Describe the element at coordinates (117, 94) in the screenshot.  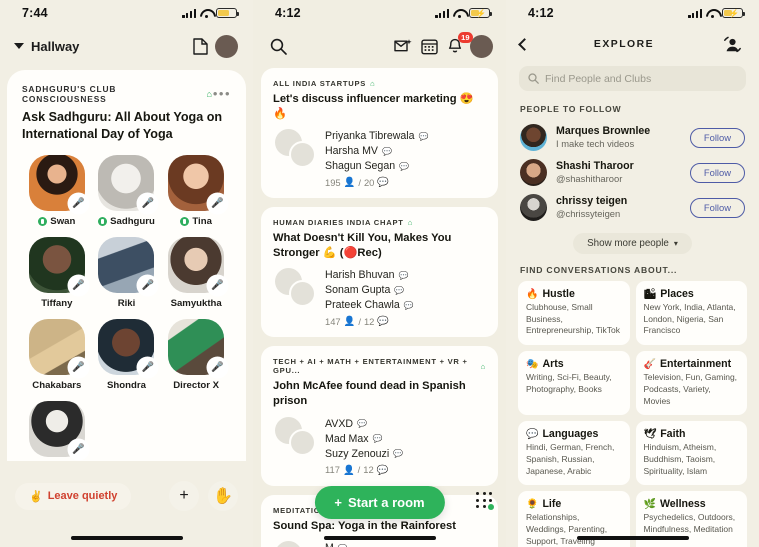
I see `club-name: SADHGURU'S CLUB CONSCIOUSNESS ⌂` at that location.